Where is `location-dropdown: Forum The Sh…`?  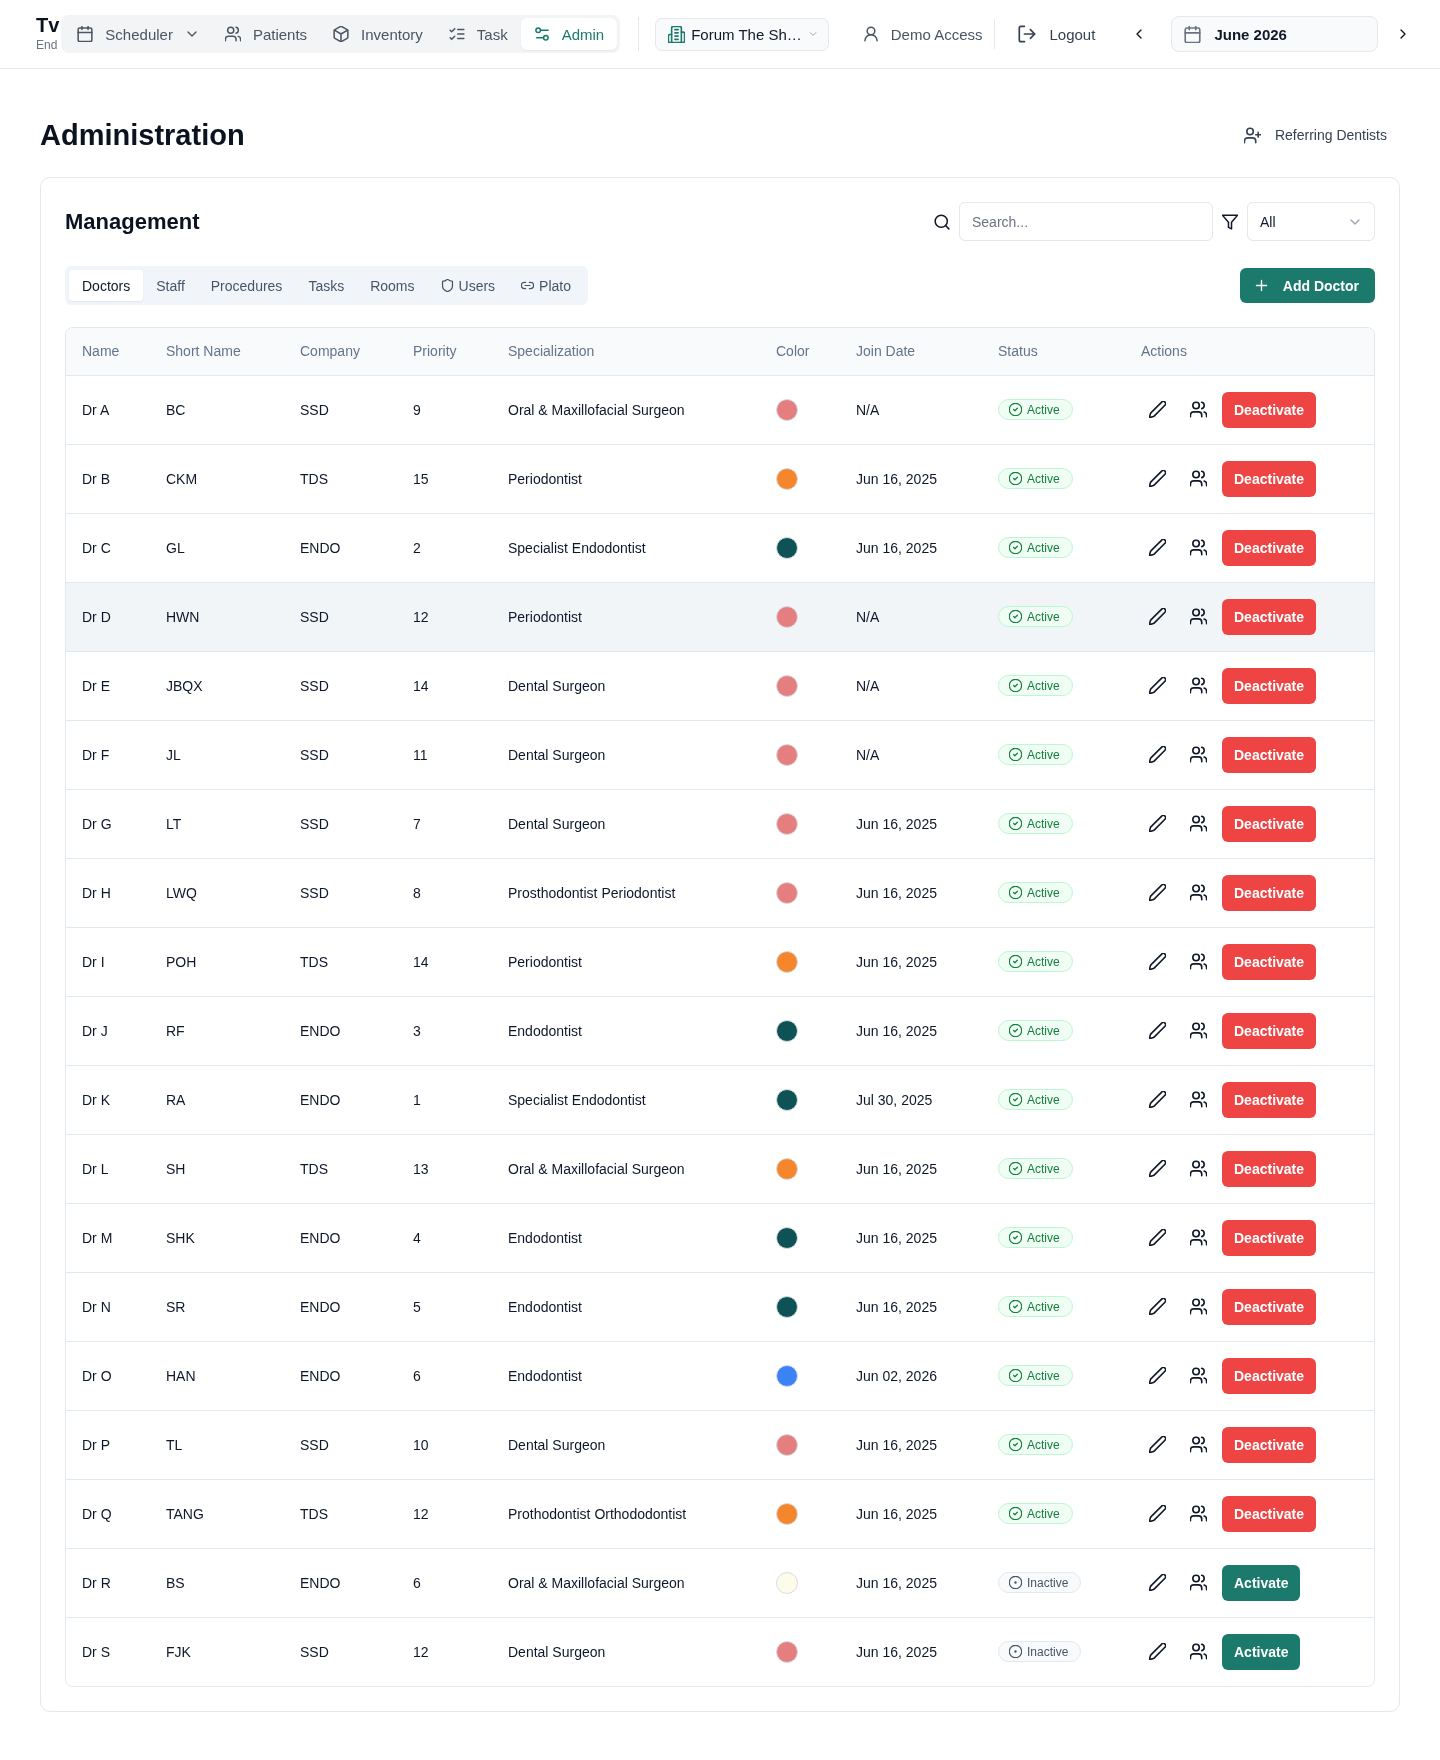
location-dropdown: Forum The Sh… is located at coordinates (742, 34).